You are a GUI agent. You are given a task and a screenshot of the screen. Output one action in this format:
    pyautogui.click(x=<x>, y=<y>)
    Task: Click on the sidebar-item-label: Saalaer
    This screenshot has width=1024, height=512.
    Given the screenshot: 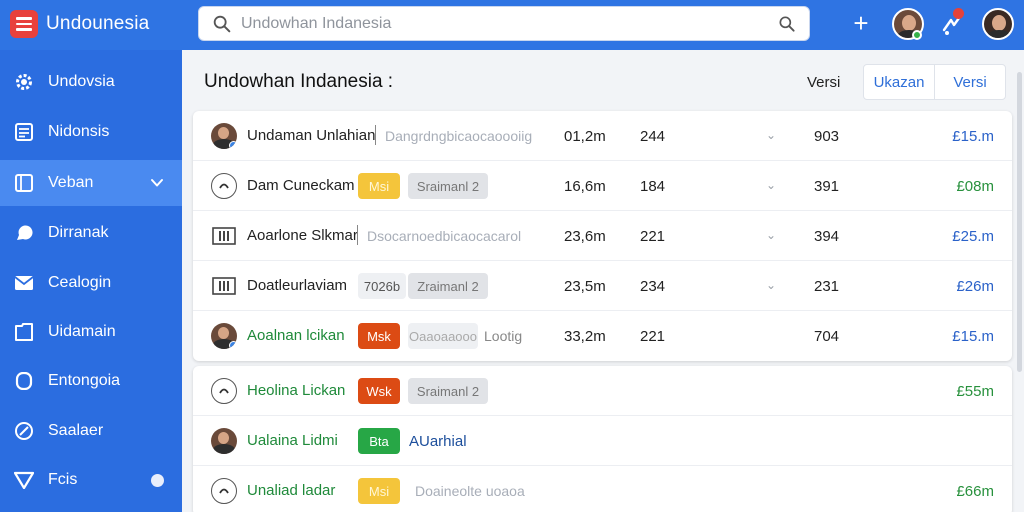 What is the action you would take?
    pyautogui.click(x=76, y=430)
    